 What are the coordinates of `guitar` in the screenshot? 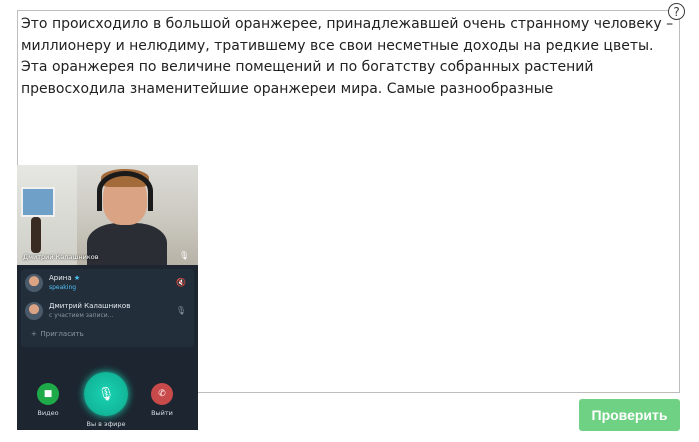 It's located at (36, 235).